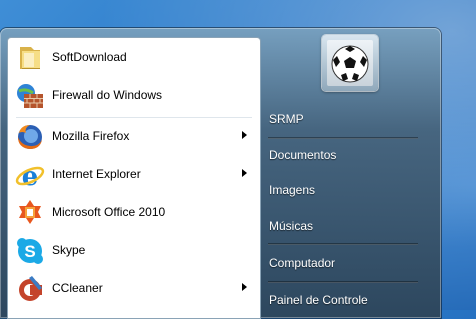 The width and height of the screenshot is (476, 319). I want to click on right-item-imagens: Imagens, so click(344, 195).